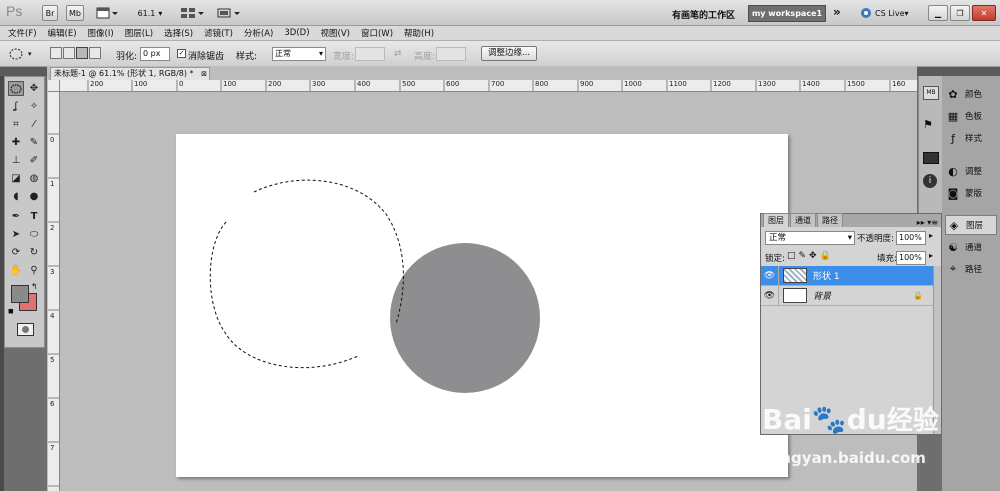  Describe the element at coordinates (54, 291) in the screenshot. I see `vertical-ruler: 0 1 2 3 4 5 6 7` at that location.